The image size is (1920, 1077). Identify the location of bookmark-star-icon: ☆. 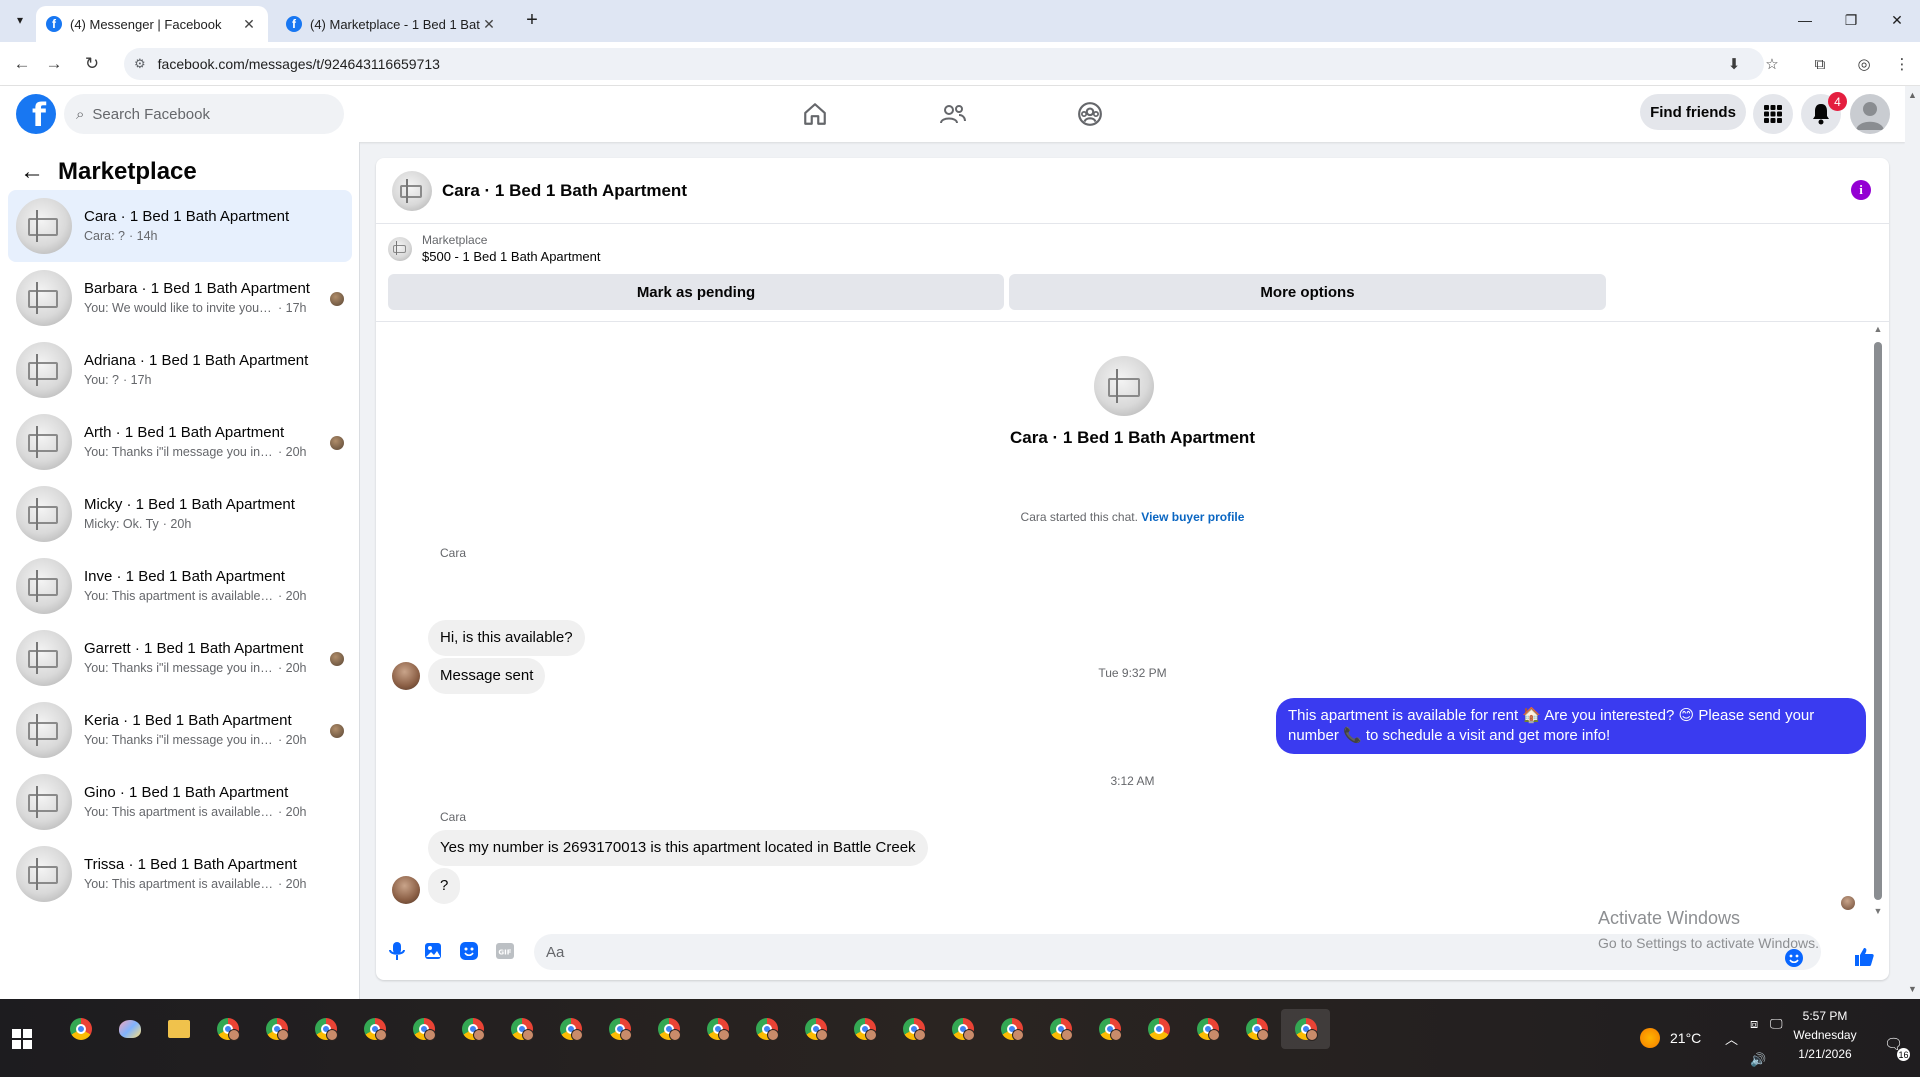
(1772, 64).